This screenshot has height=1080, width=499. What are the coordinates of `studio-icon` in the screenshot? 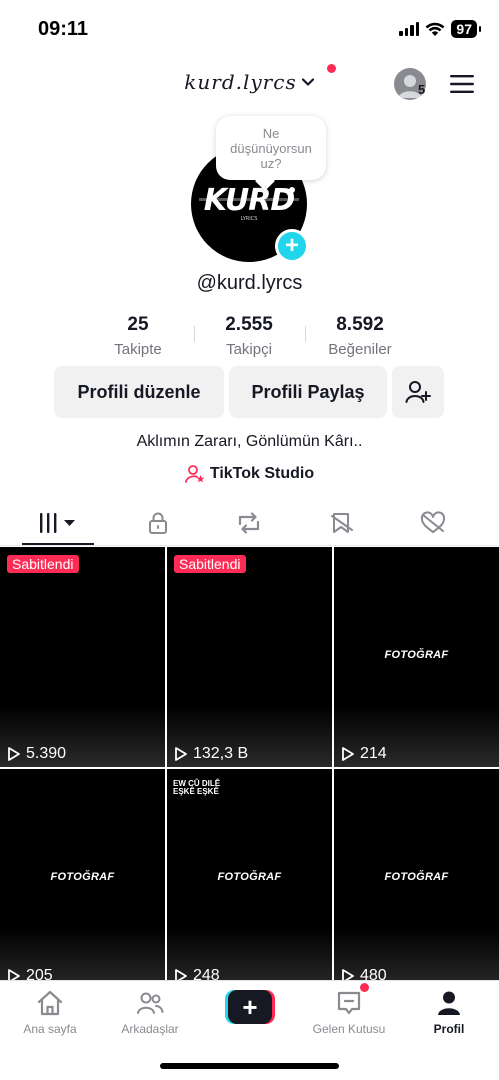 It's located at (194, 474).